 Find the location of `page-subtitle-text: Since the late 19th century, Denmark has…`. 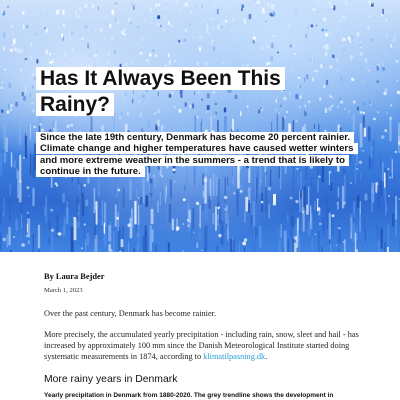

page-subtitle-text: Since the late 19th century, Denmark has… is located at coordinates (197, 155).